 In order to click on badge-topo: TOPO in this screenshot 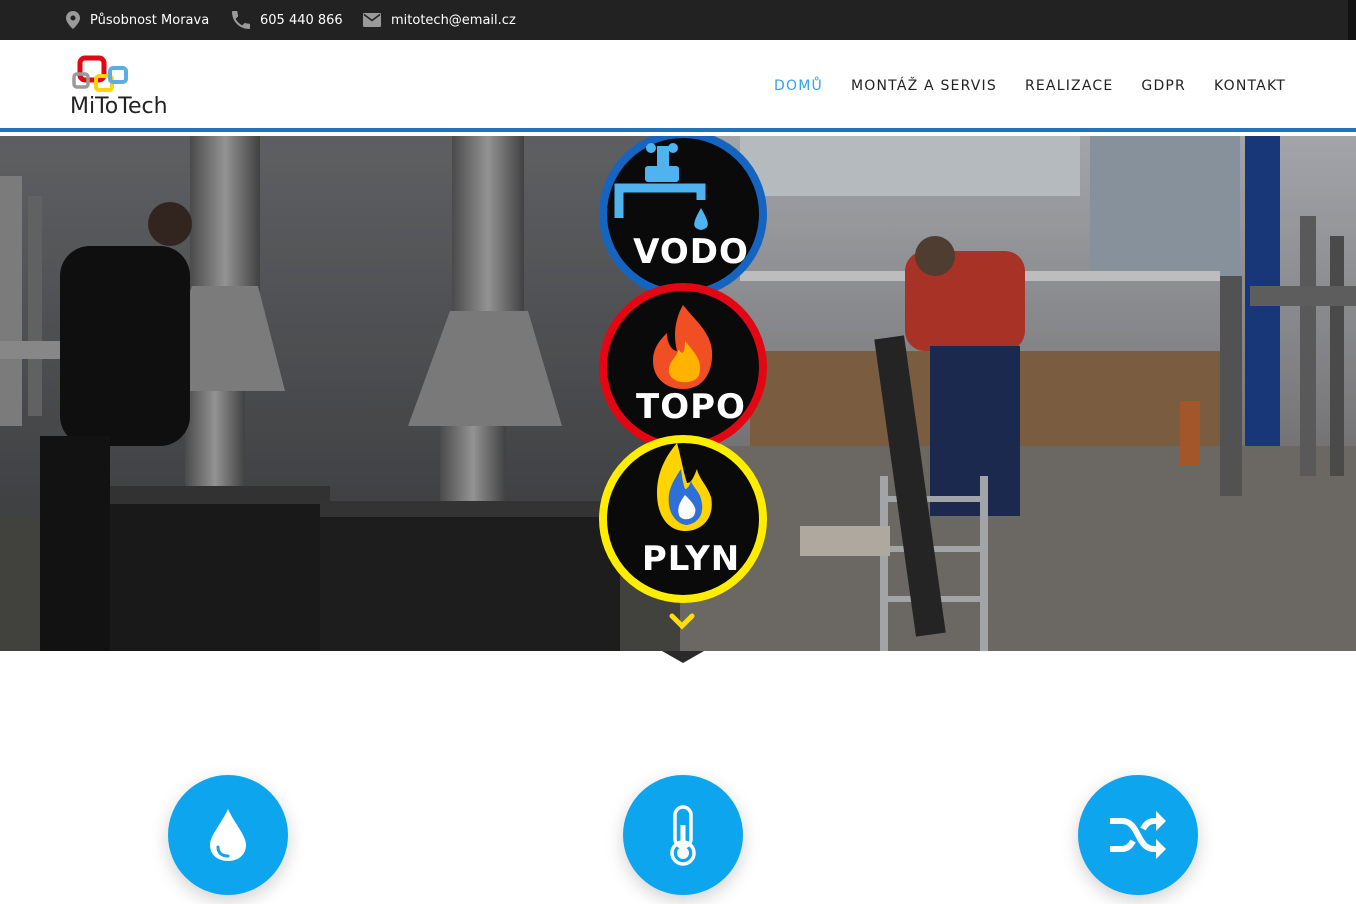, I will do `click(683, 367)`.